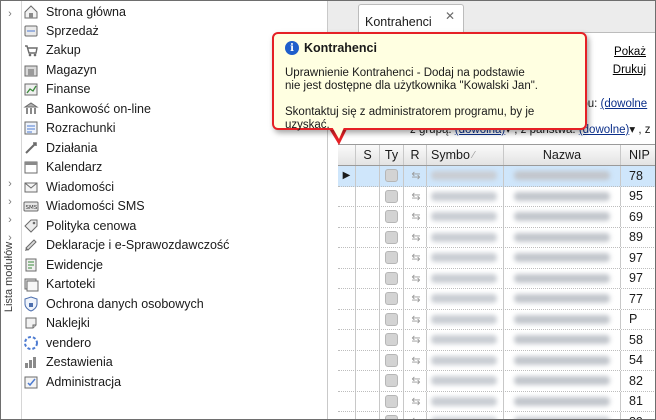 Image resolution: width=656 pixels, height=420 pixels. What do you see at coordinates (31, 12) in the screenshot?
I see `home-icon` at bounding box center [31, 12].